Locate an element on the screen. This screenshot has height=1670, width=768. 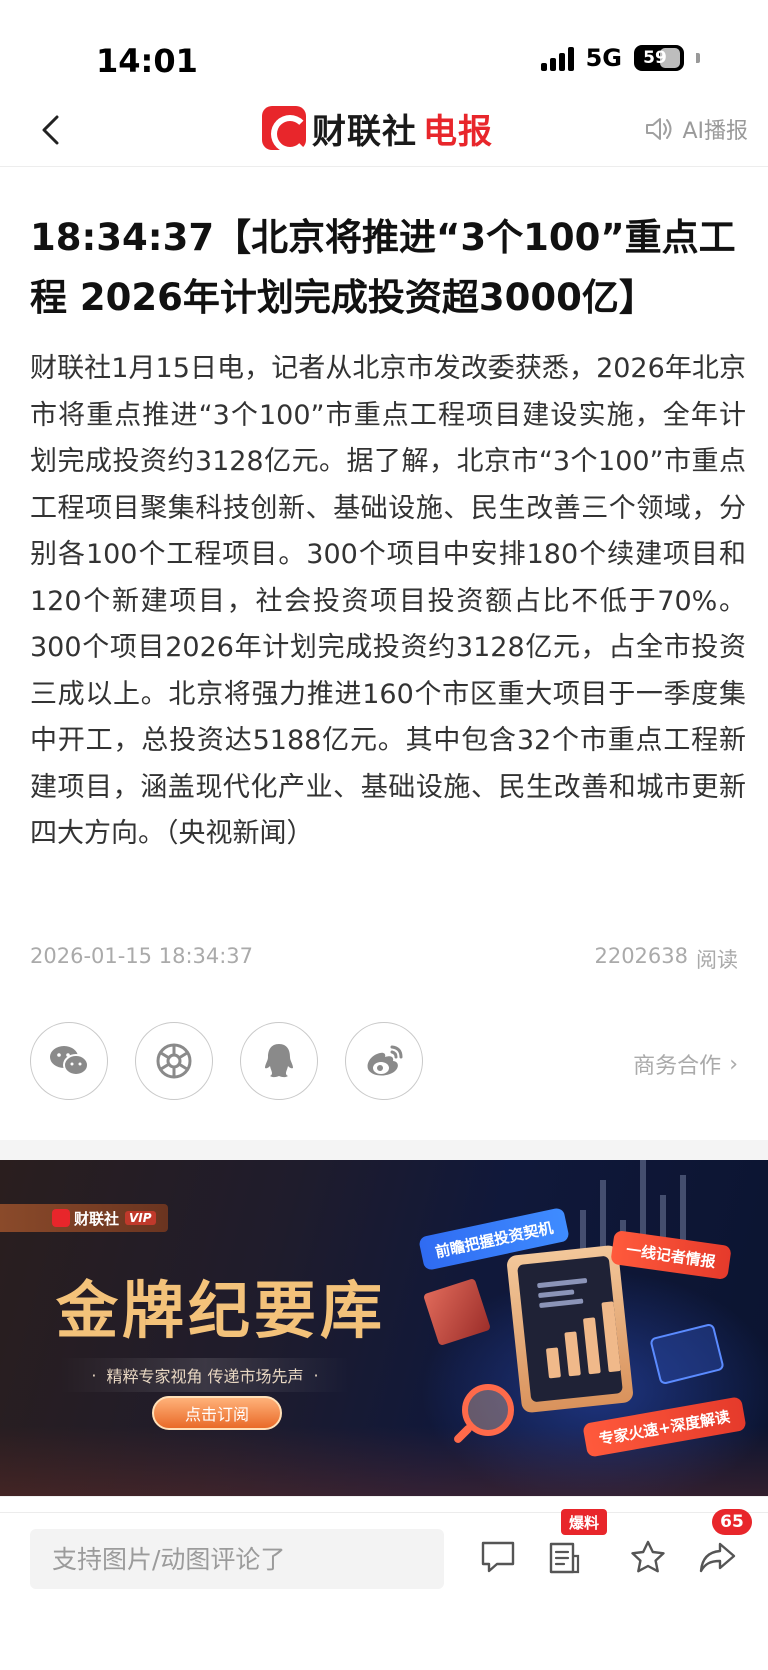
read-count-label: 阅读 is located at coordinates (717, 960).